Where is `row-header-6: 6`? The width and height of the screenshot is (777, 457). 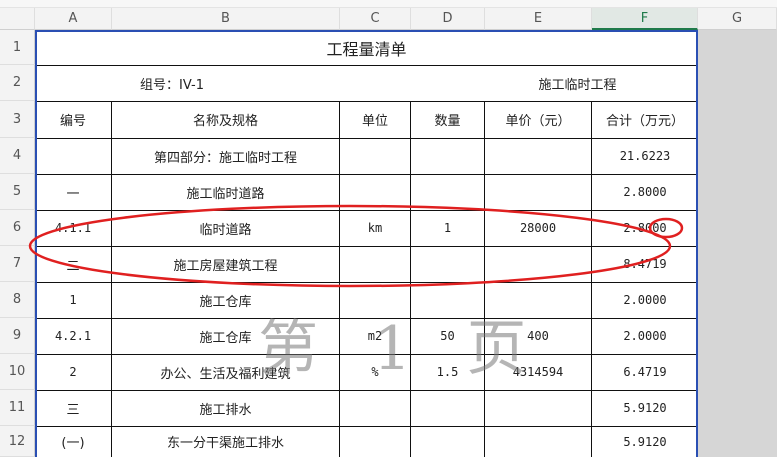 row-header-6: 6 is located at coordinates (17, 228).